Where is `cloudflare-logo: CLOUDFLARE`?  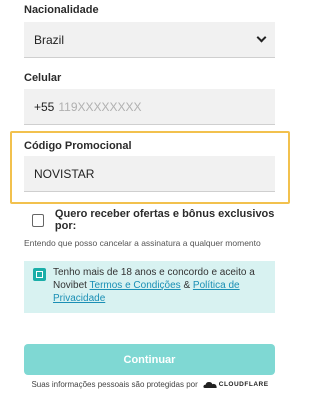
cloudflare-logo: CLOUDFLARE is located at coordinates (236, 385).